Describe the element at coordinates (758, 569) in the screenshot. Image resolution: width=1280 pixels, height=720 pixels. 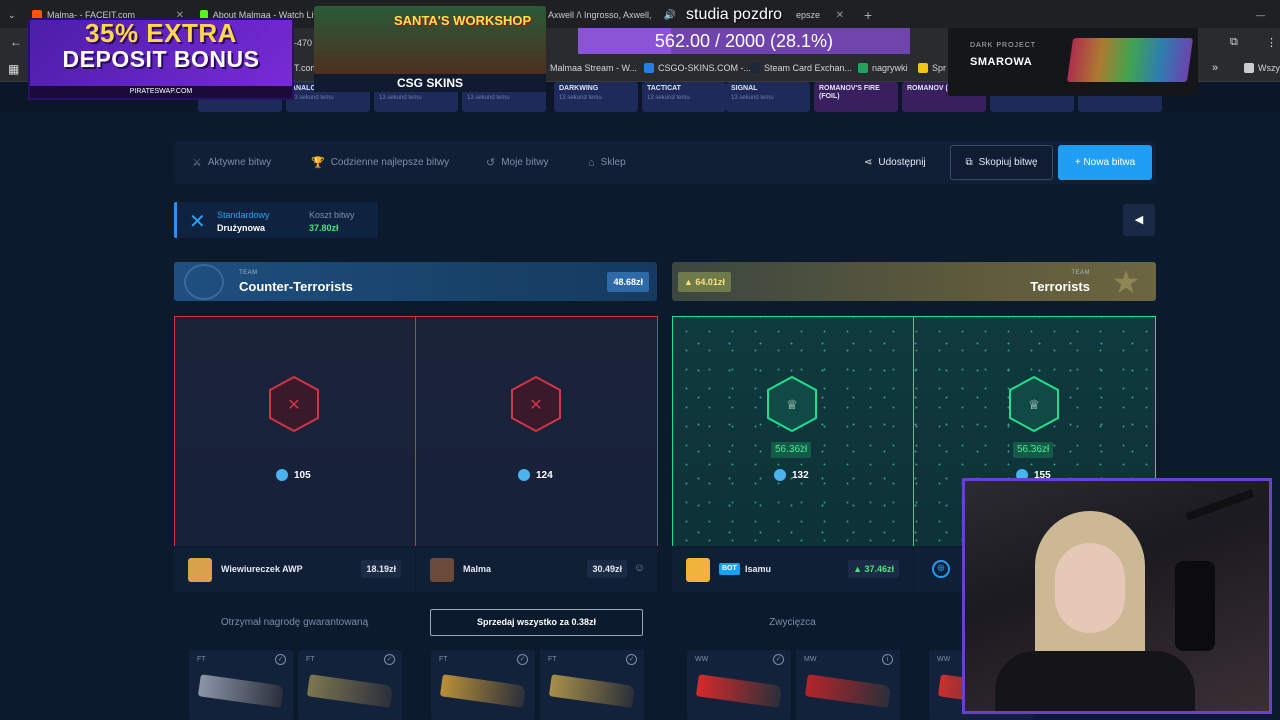
I see `player-name: Isamu` at that location.